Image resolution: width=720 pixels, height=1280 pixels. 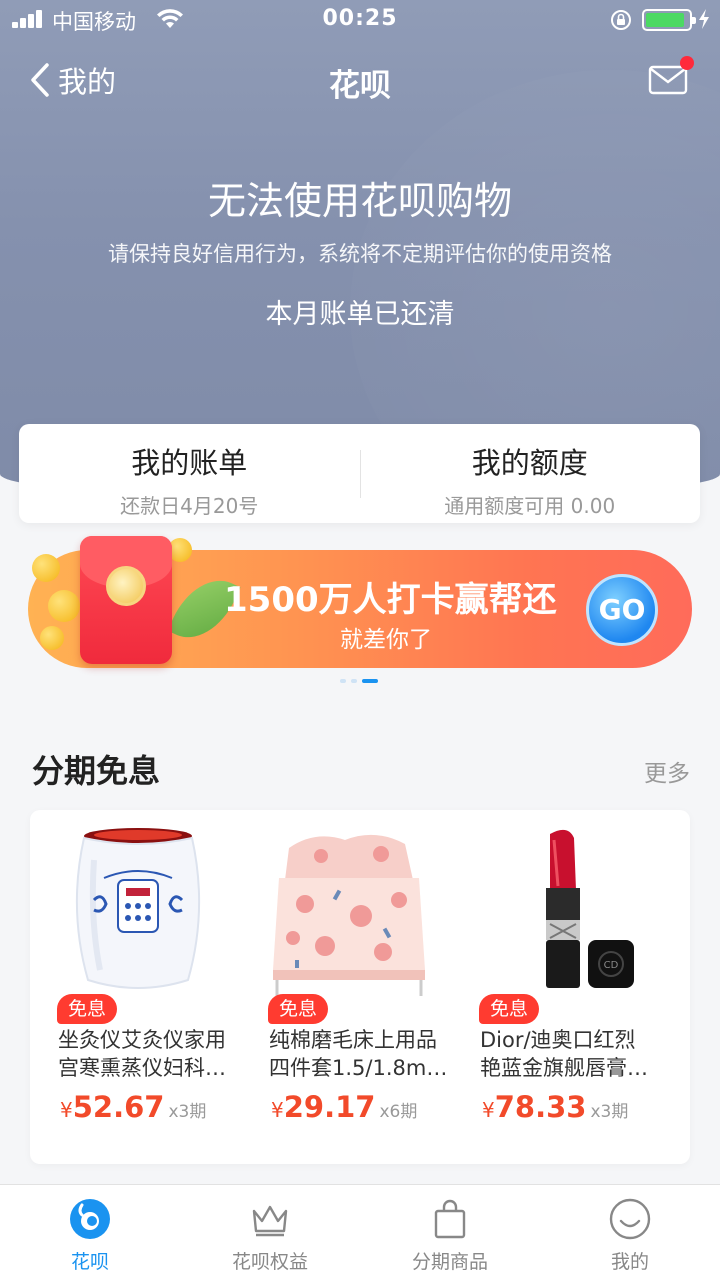 I want to click on tab-installment-goods: 分期商品, so click(x=450, y=1232).